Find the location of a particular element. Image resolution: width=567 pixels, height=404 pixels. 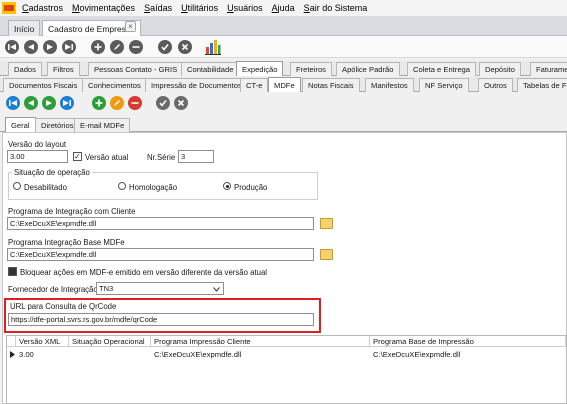

tab-conhecimentos: Conhecimentos is located at coordinates (114, 85).